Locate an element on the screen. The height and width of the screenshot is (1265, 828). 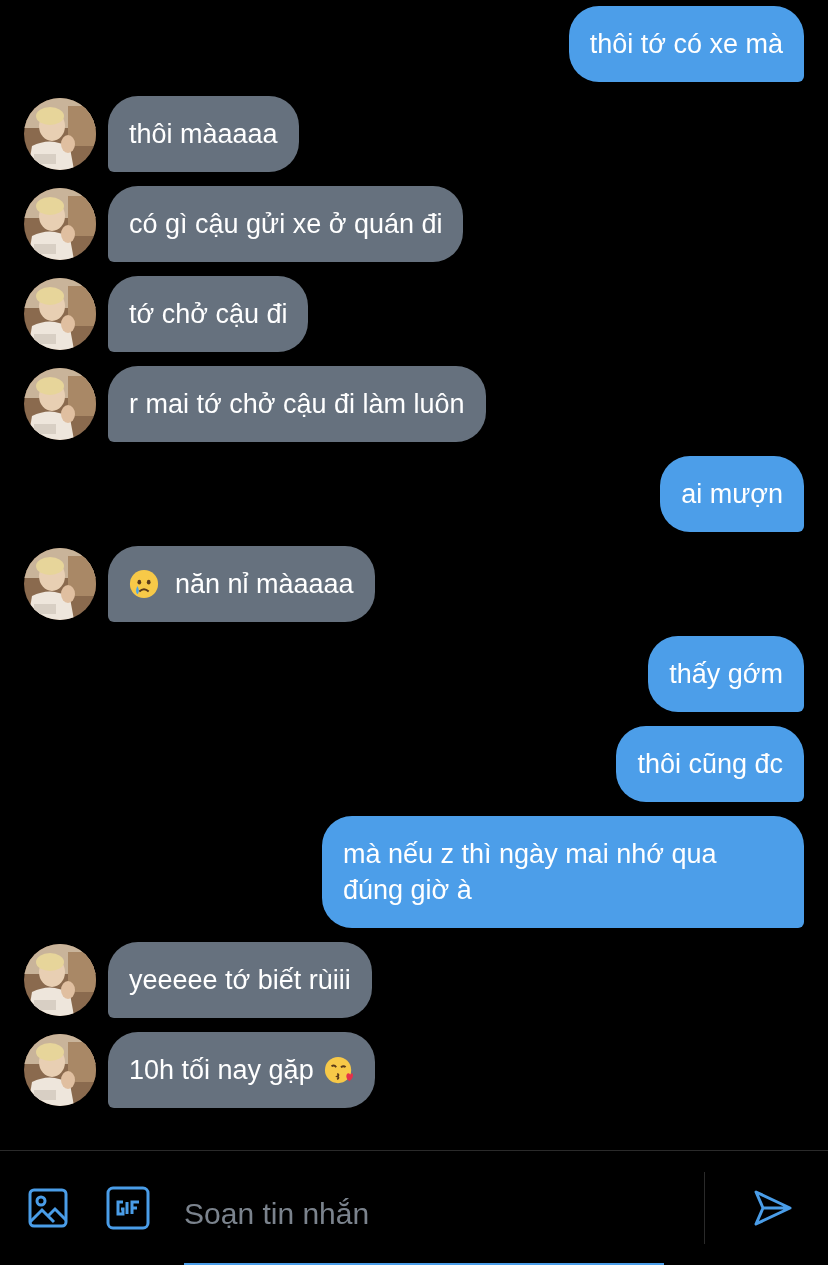
message-bubble: thôi màaaaa is located at coordinates (203, 134).